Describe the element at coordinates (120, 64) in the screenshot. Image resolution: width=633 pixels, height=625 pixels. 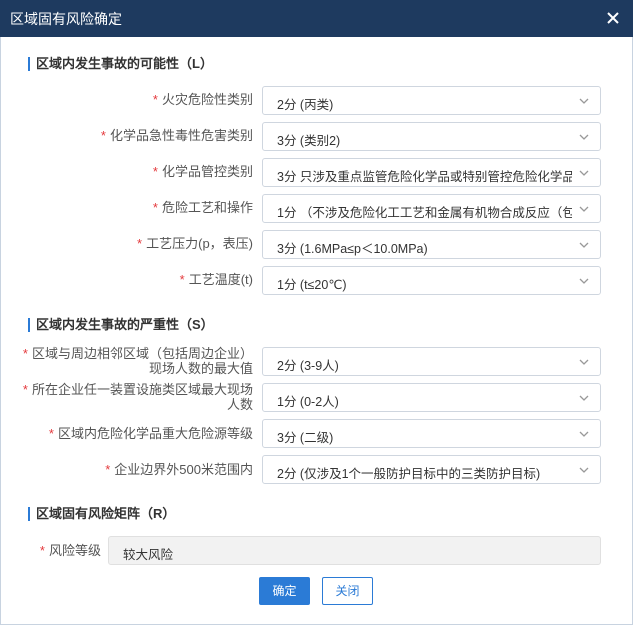
I see `section-title-likelihood: 区域内发生事故的可能性（L）` at that location.